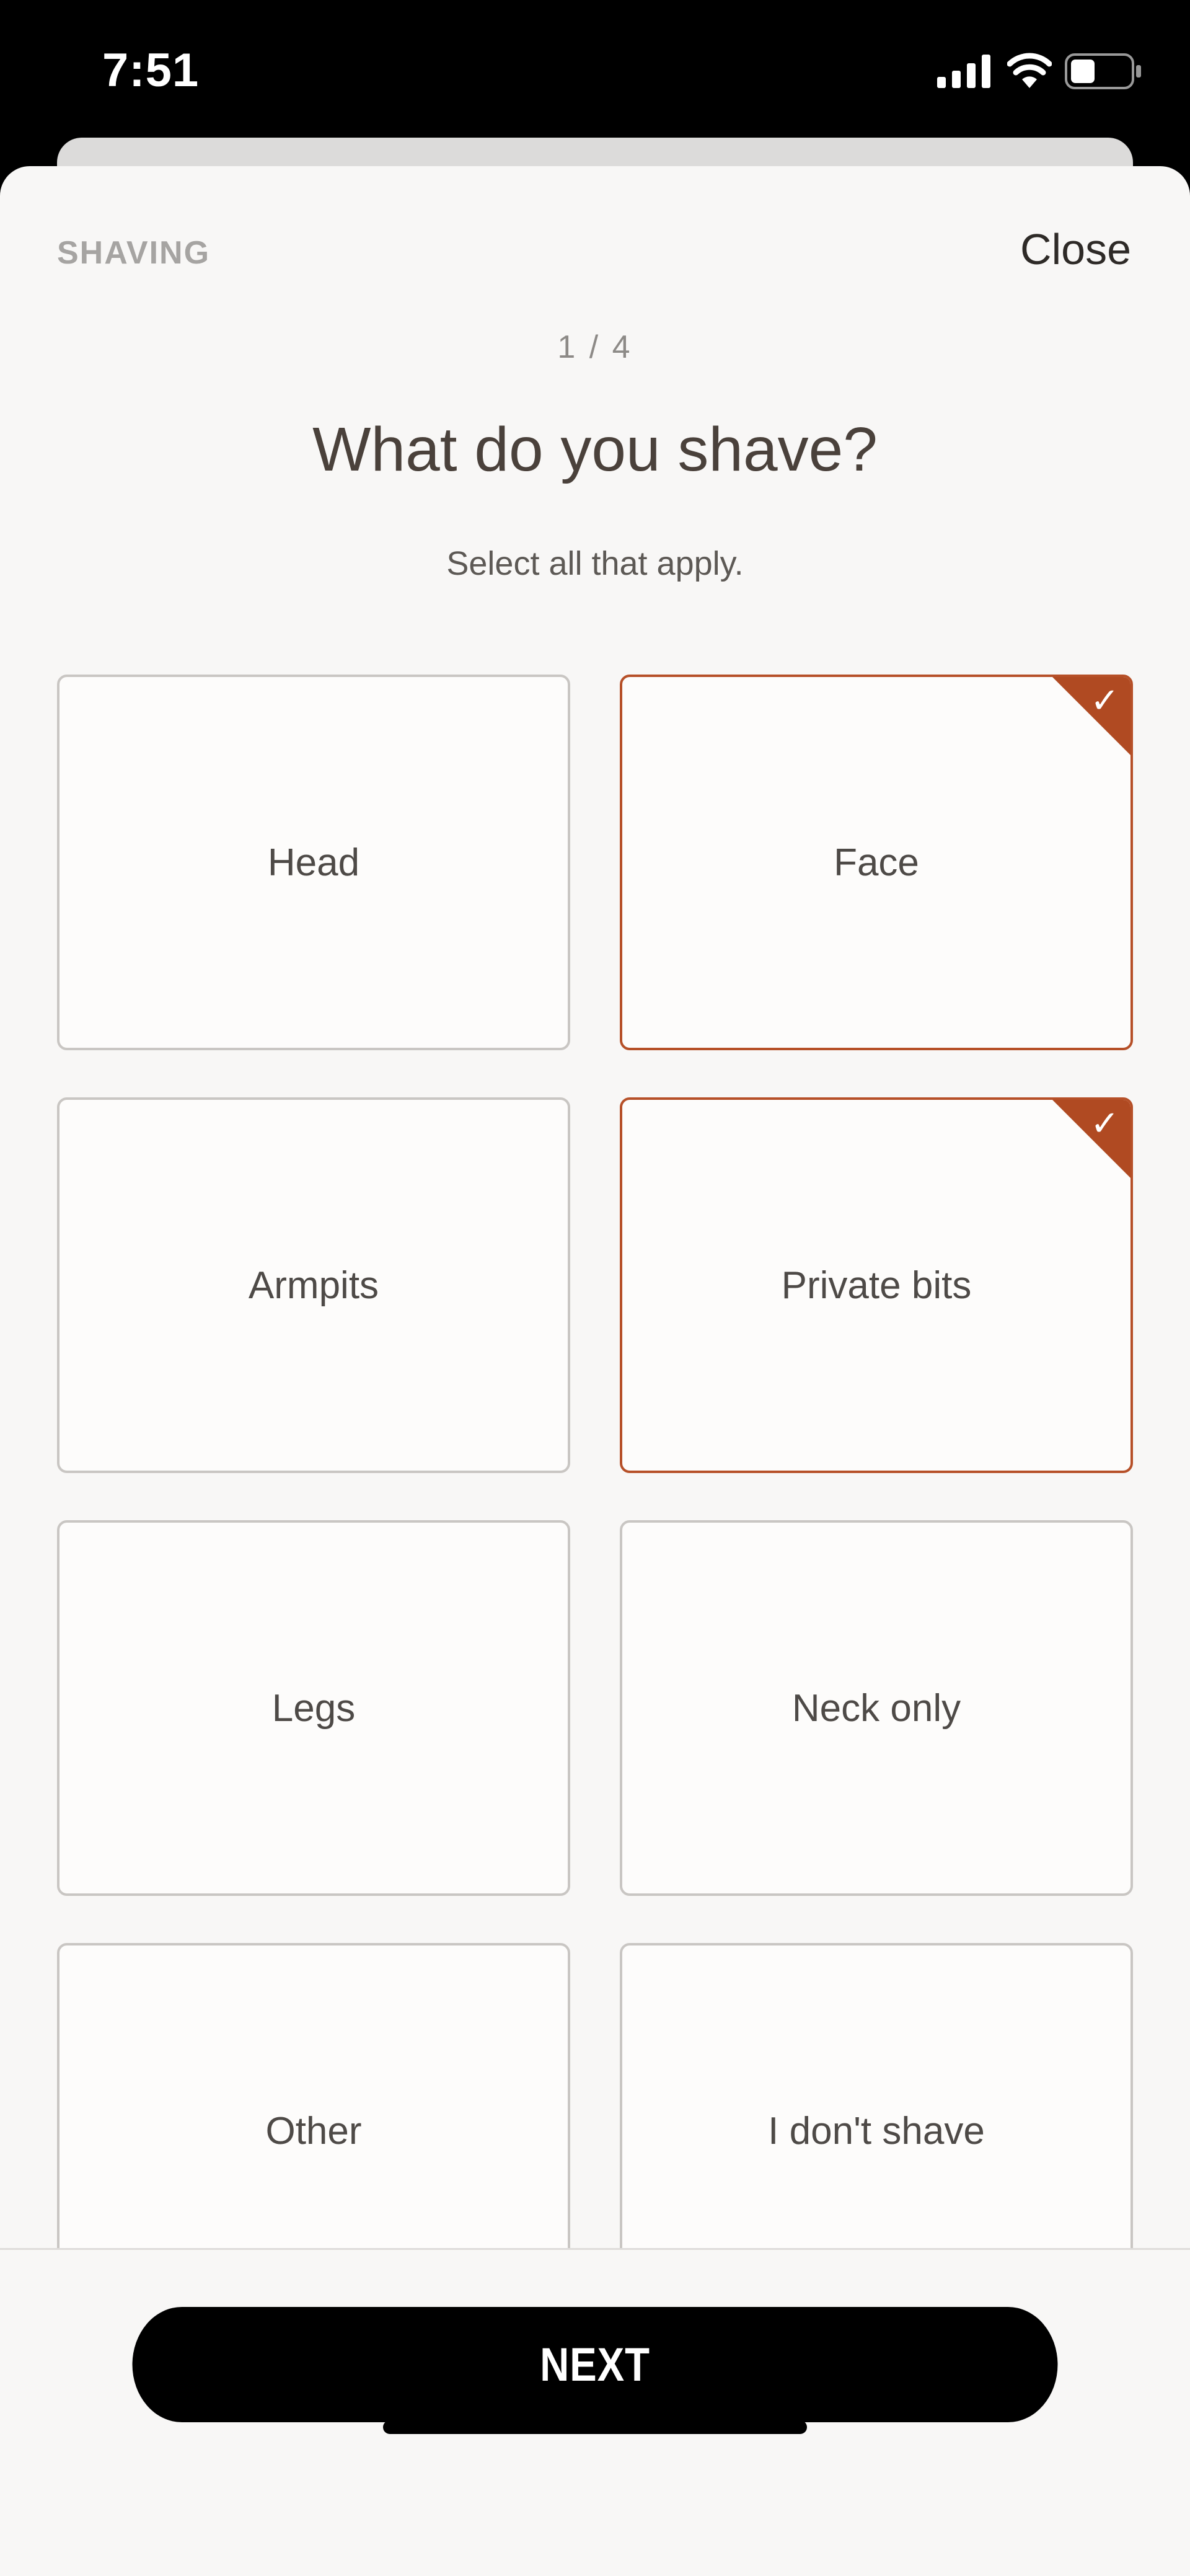  I want to click on option-armpits: Armpits, so click(313, 1285).